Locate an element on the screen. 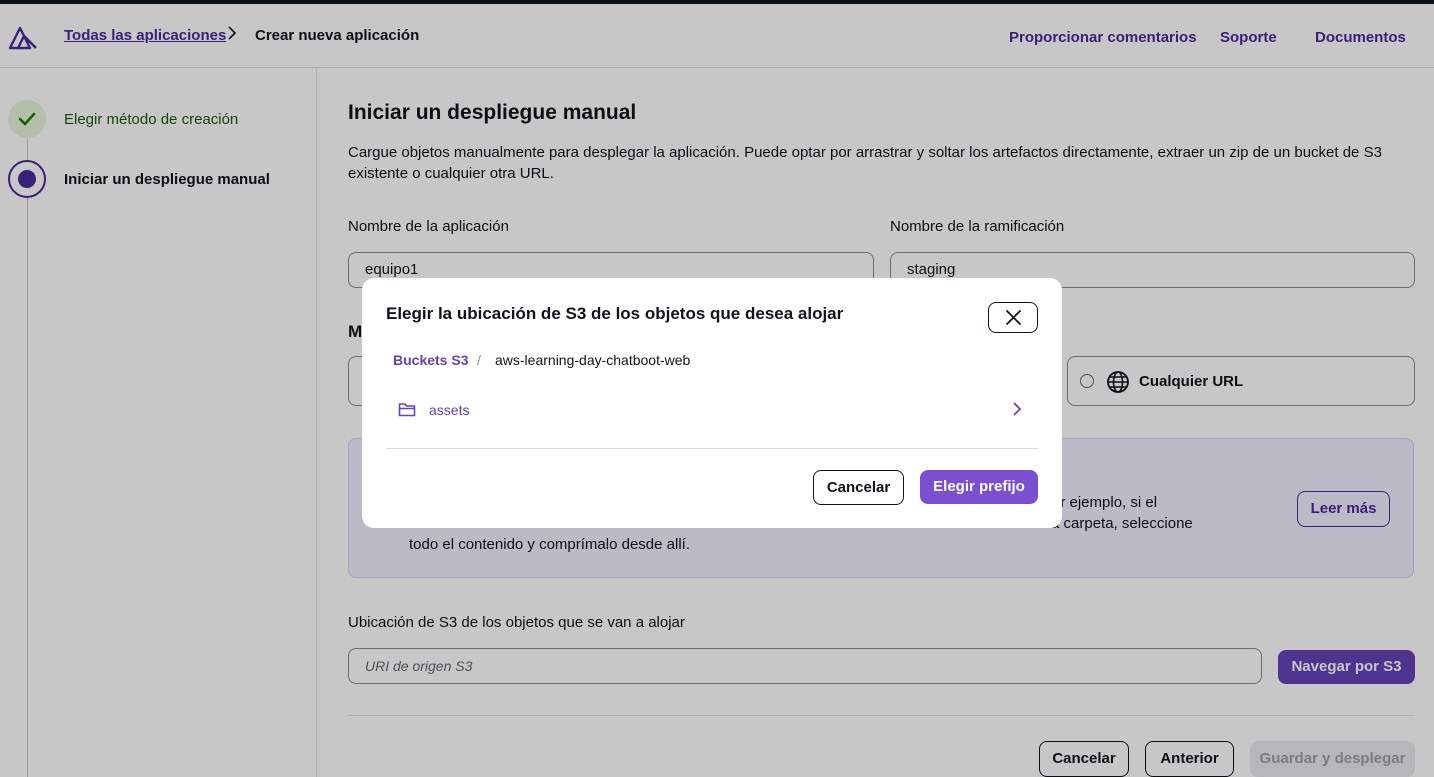 The image size is (1434, 777). close-icon is located at coordinates (1013, 317).